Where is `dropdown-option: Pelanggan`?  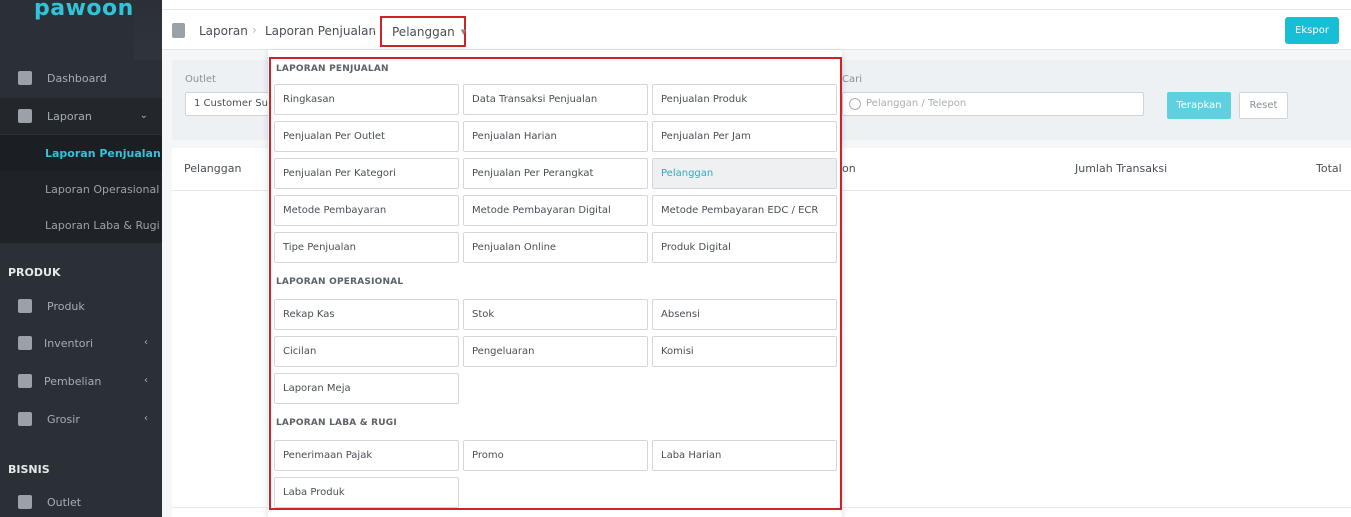 dropdown-option: Pelanggan is located at coordinates (744, 173).